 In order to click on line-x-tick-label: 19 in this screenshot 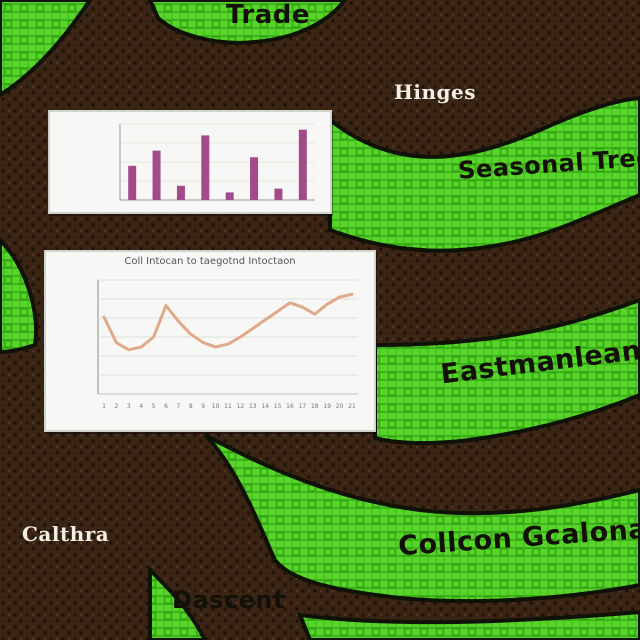, I will do `click(327, 406)`.